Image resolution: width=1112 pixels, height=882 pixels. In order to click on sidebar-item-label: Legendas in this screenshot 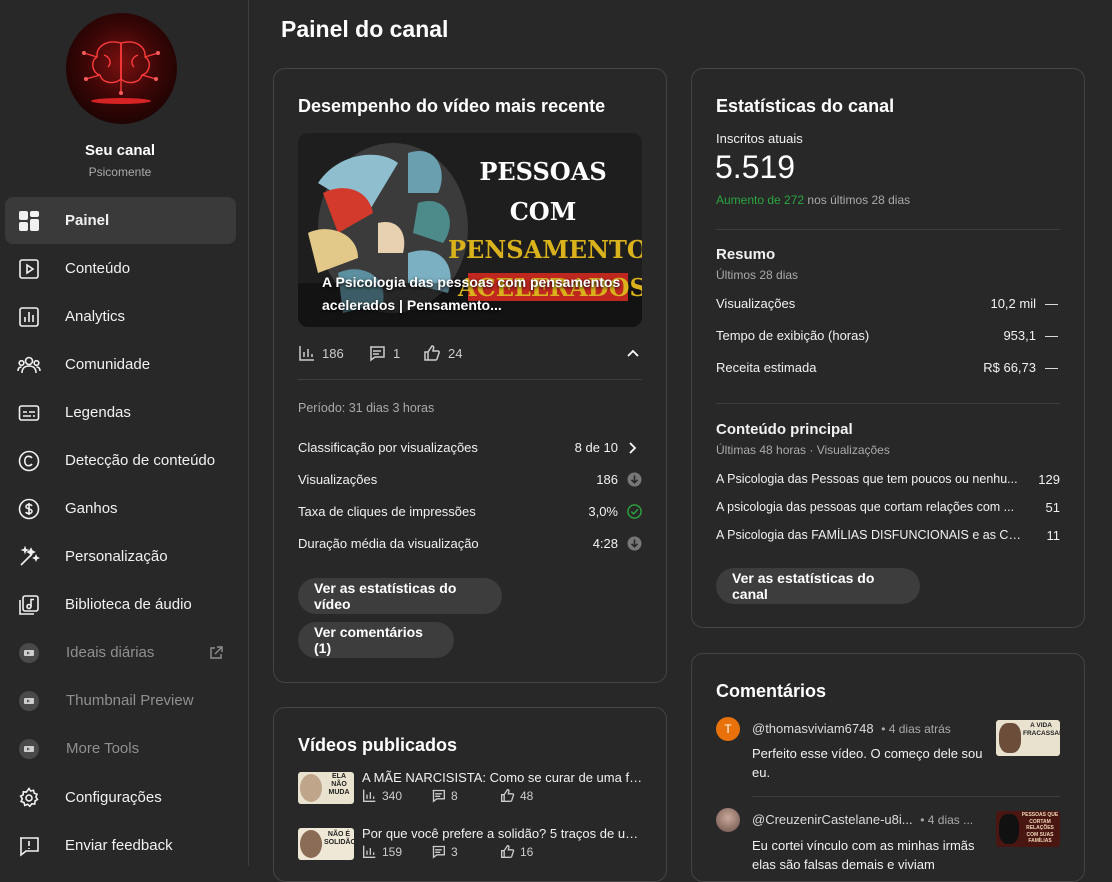, I will do `click(98, 412)`.